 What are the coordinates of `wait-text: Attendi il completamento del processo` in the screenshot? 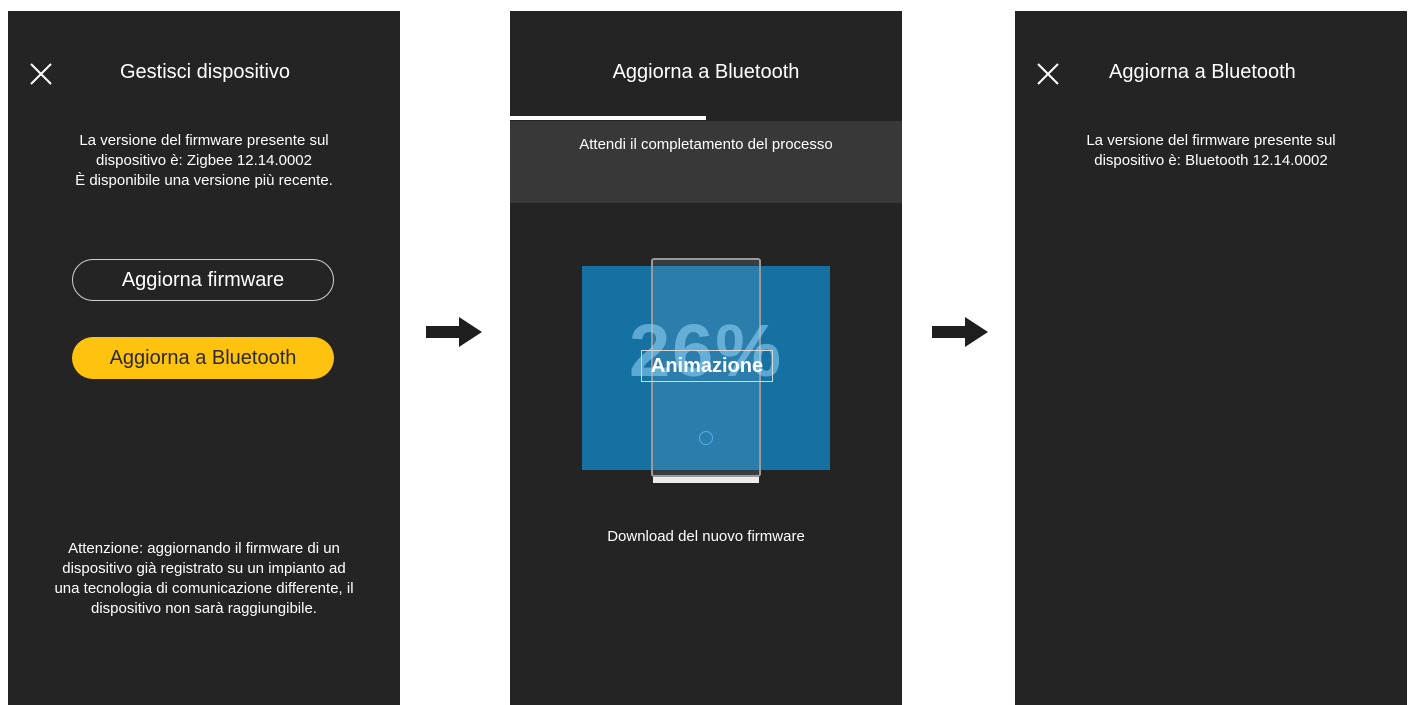 It's located at (706, 144).